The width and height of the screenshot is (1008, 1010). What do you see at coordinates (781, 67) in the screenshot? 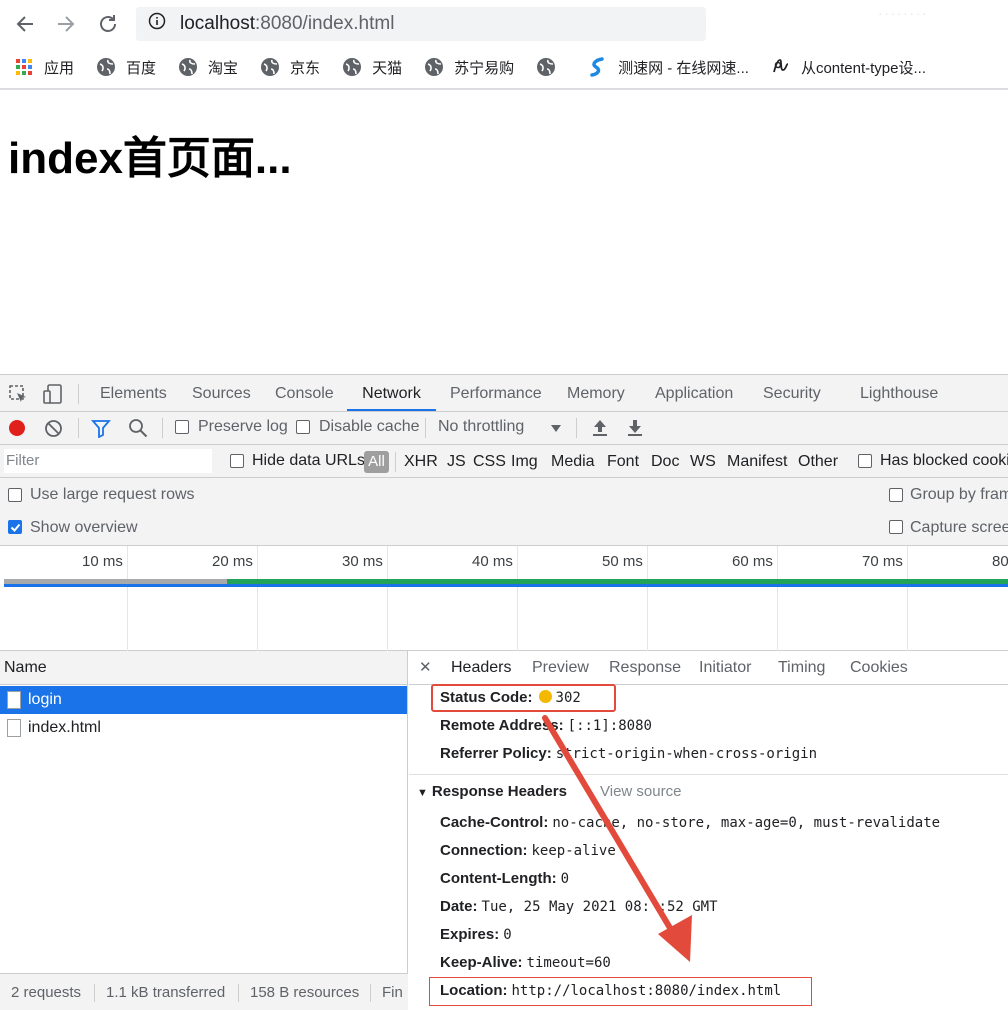
I see `bookmark-glyph-icon` at bounding box center [781, 67].